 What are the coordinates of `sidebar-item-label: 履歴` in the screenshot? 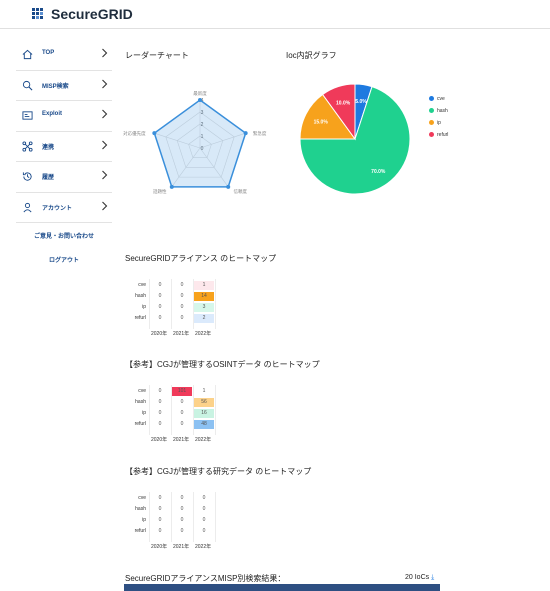 It's located at (48, 178).